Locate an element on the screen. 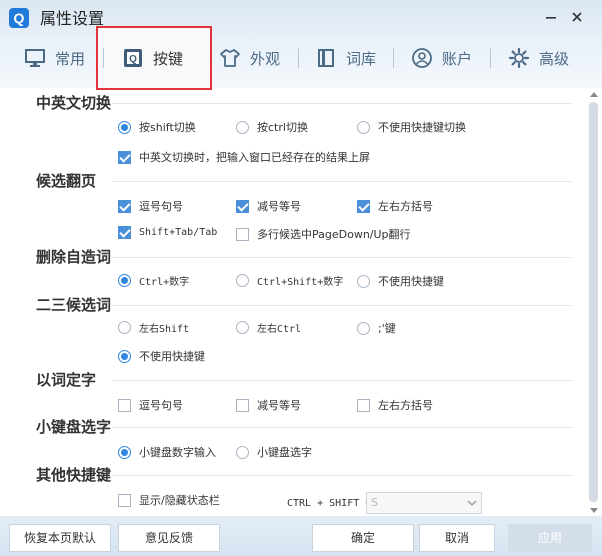 The image size is (602, 556). checkbox-w2c-minus-equal: 减号等号 is located at coordinates (268, 405).